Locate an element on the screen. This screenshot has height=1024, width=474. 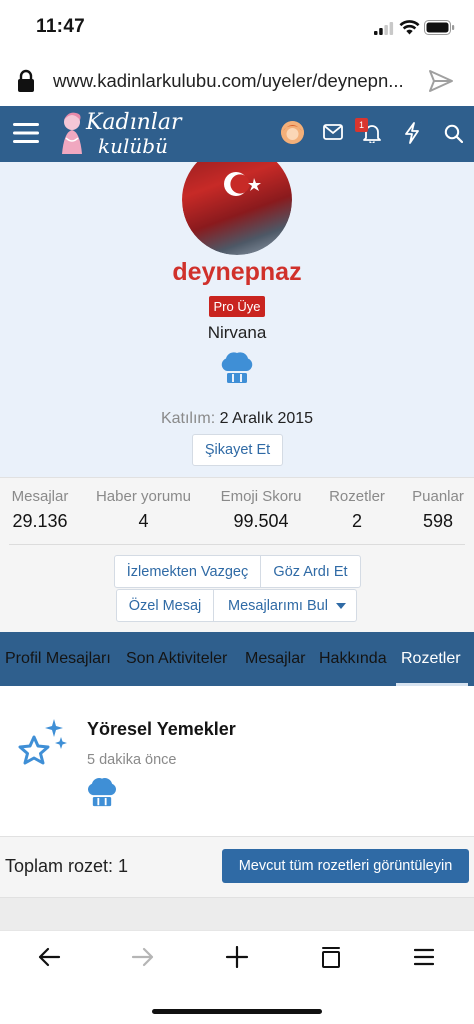
join-date-value: 2 Aralık 2015 is located at coordinates (266, 418).